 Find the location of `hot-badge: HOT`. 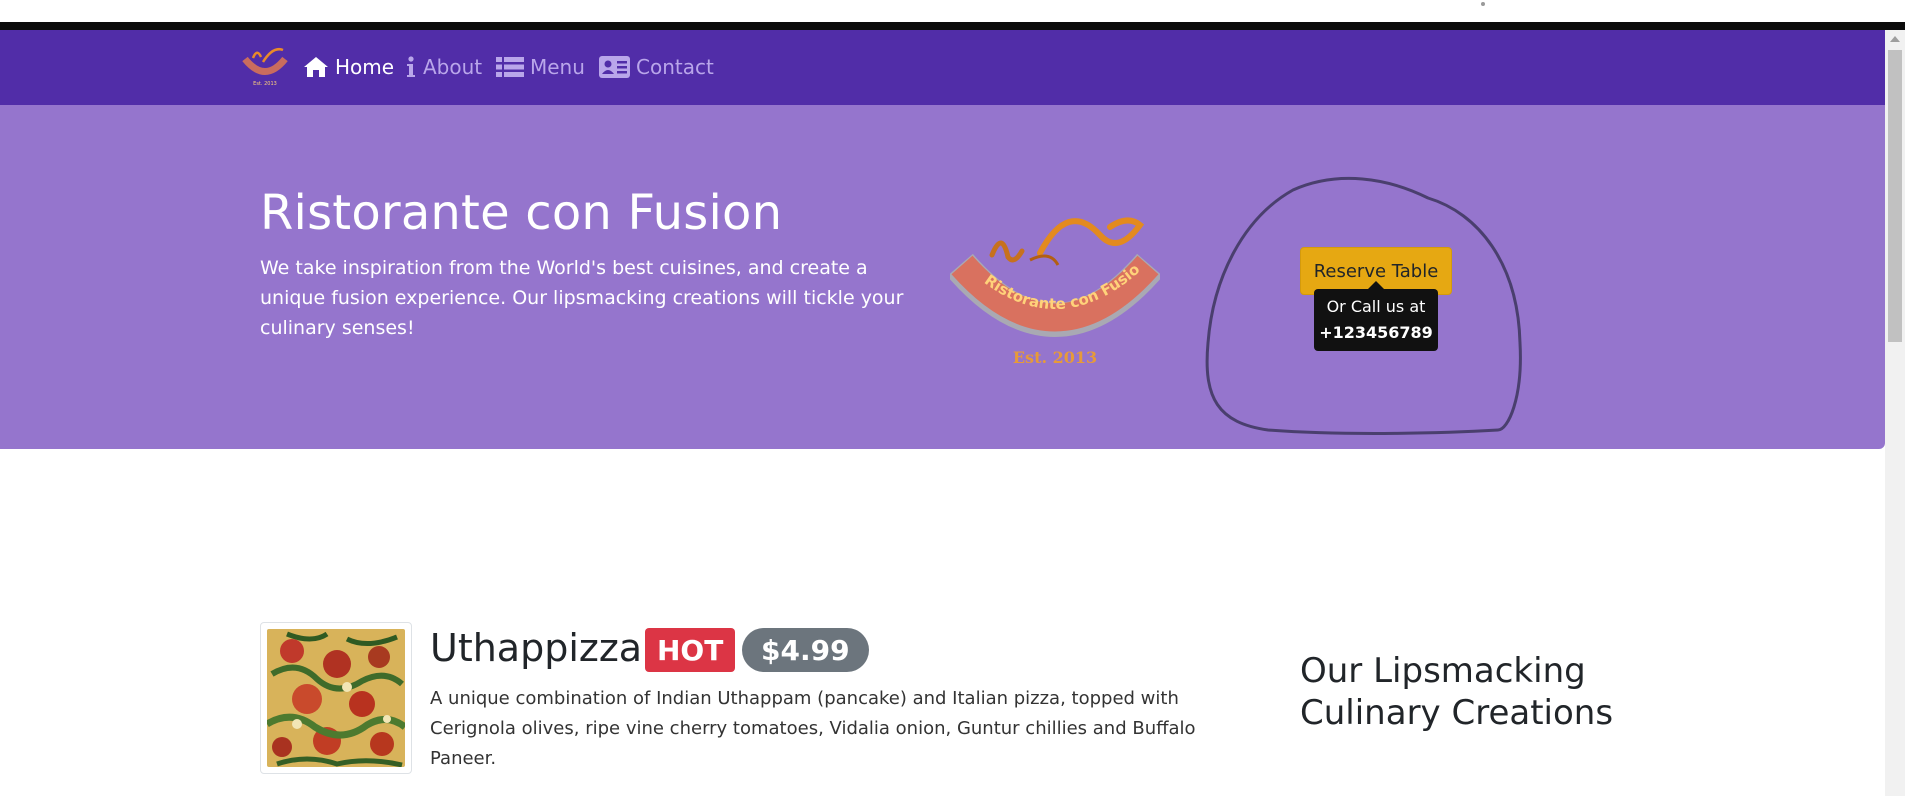

hot-badge: HOT is located at coordinates (690, 650).